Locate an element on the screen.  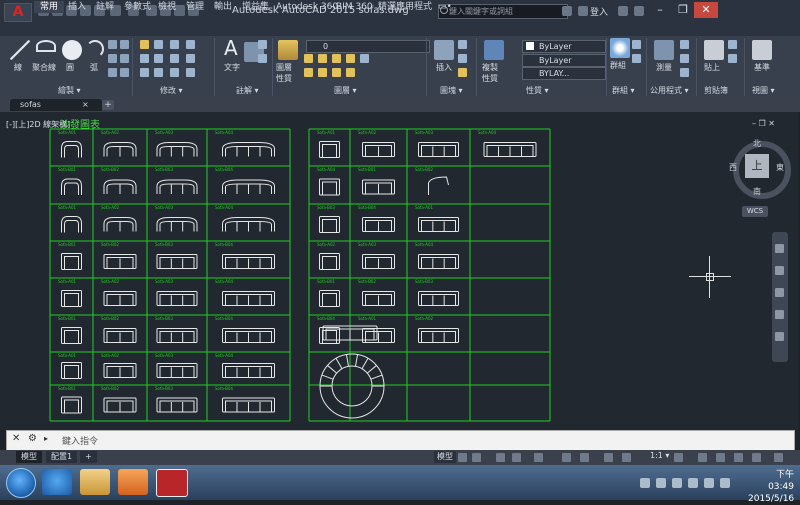
trim-icon is located at coordinates (174, 44).